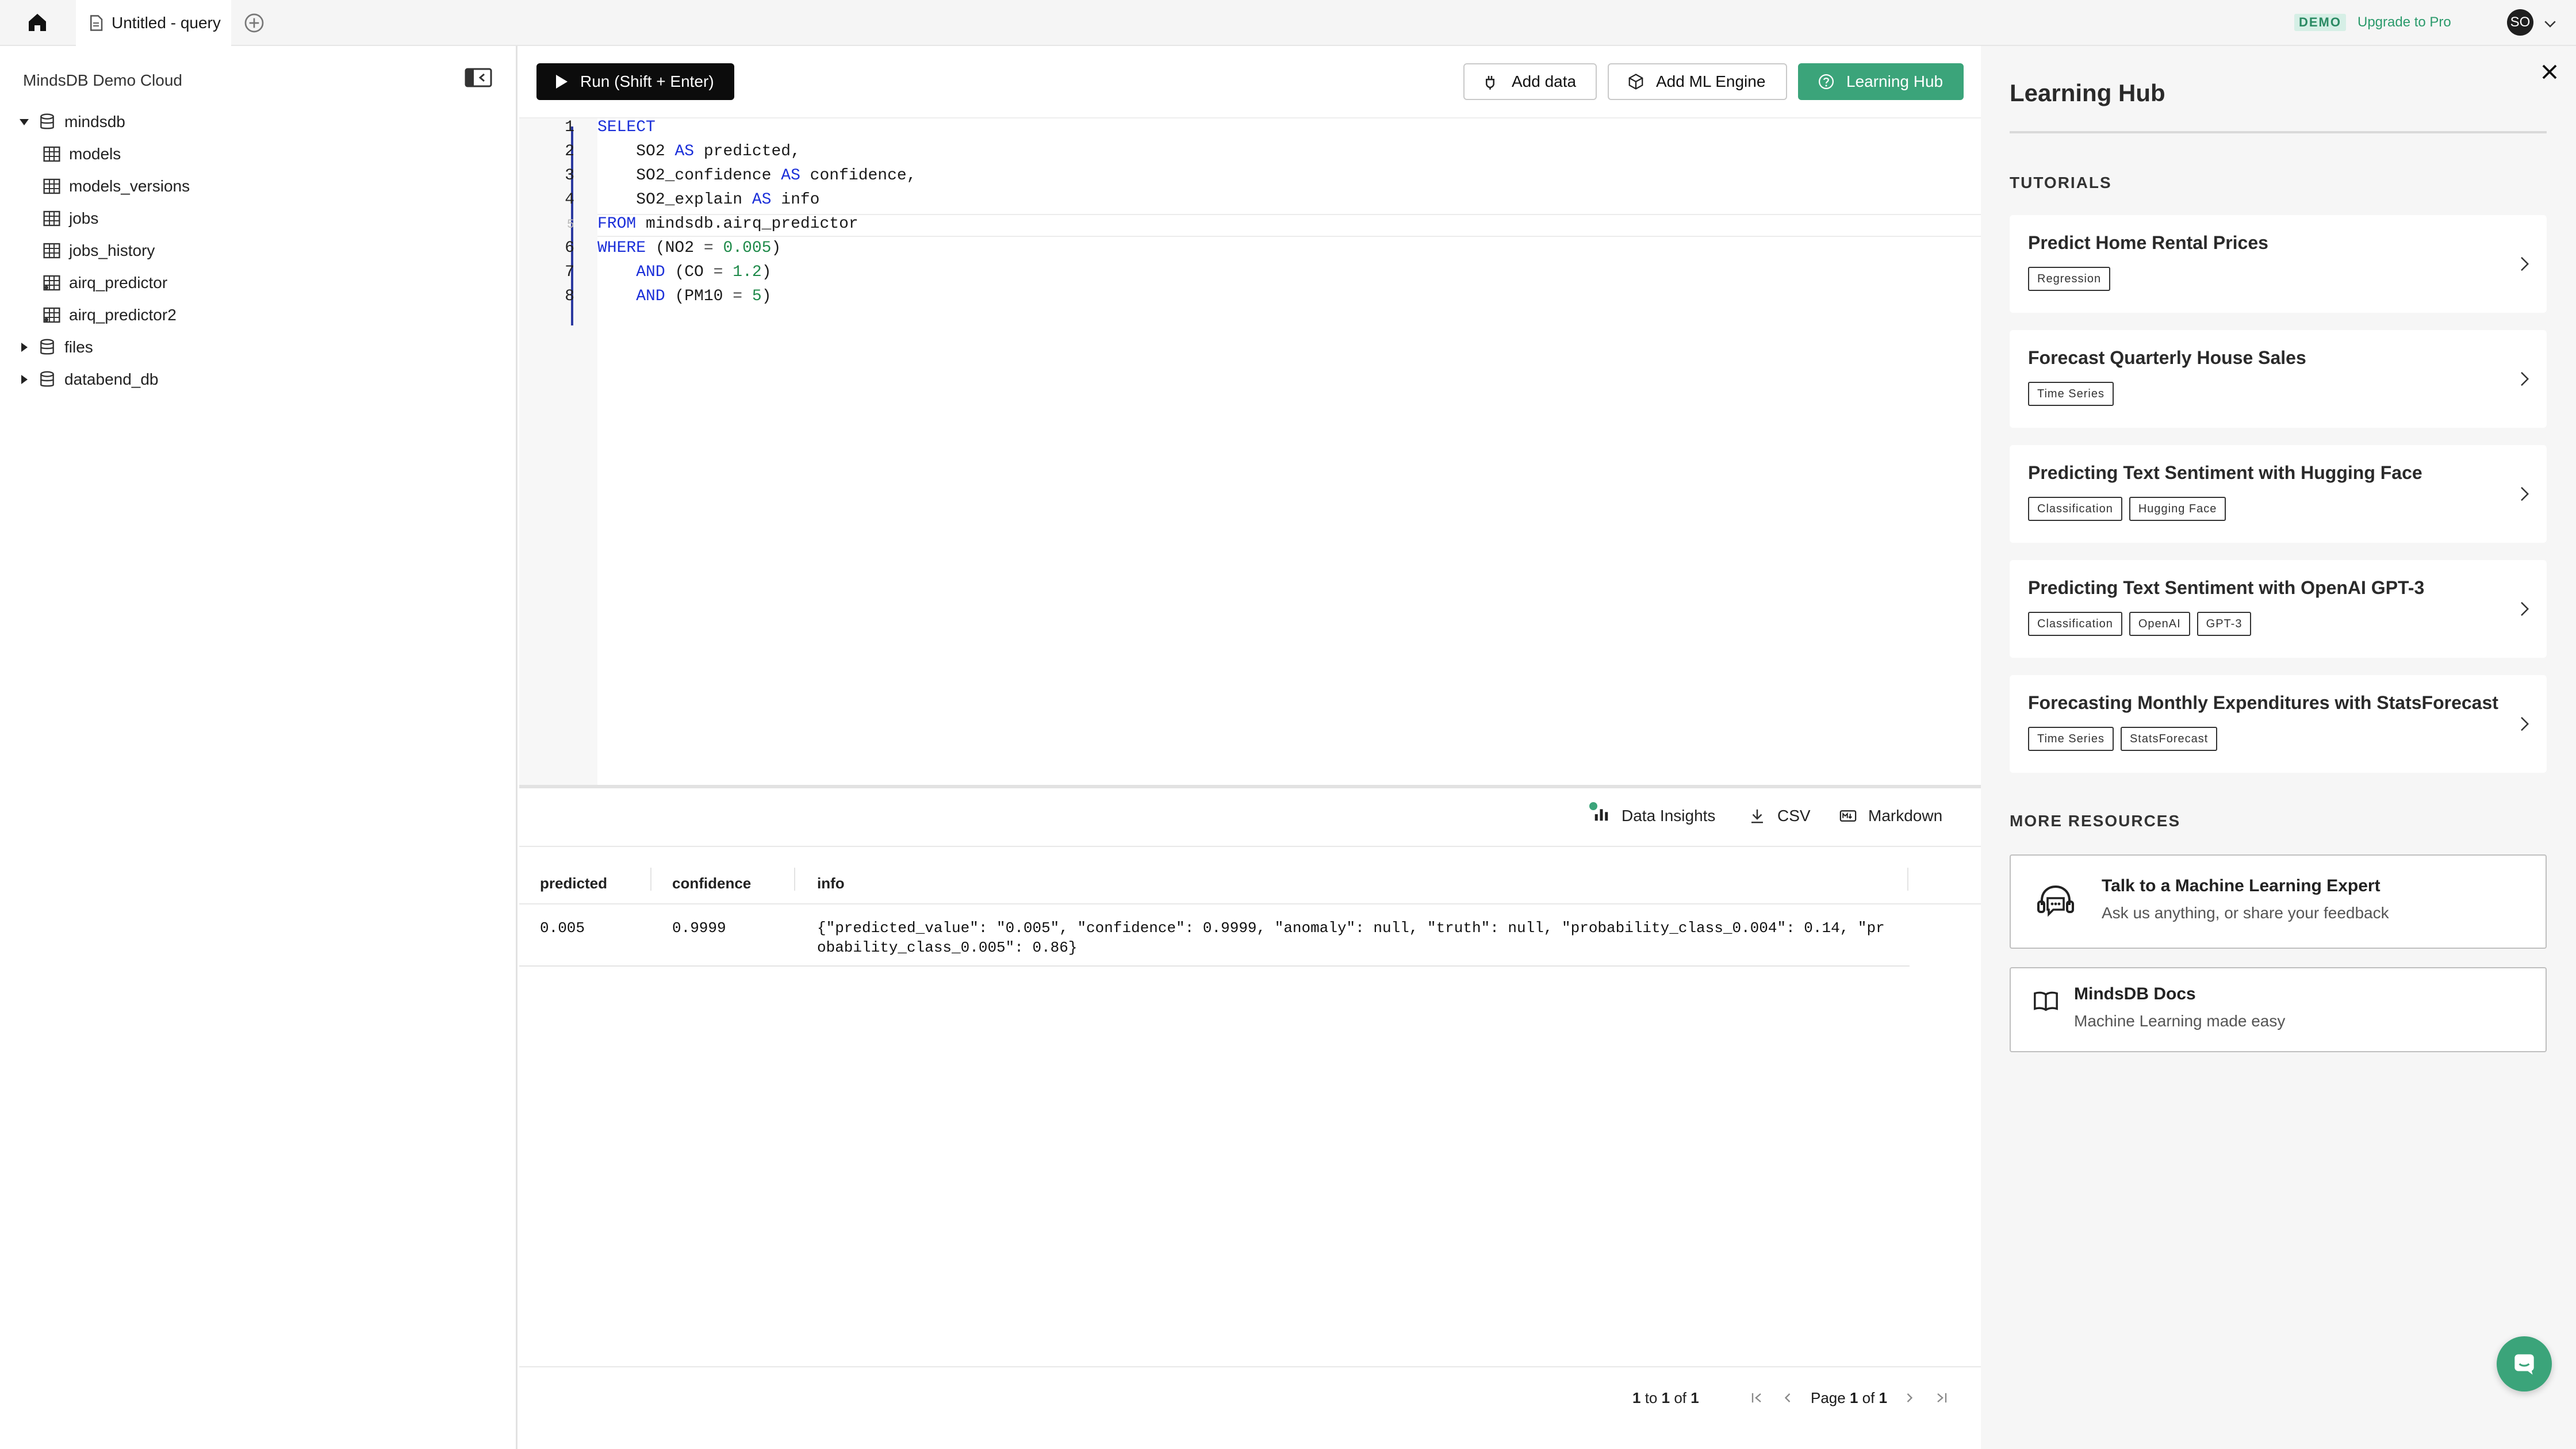 The width and height of the screenshot is (2576, 1449). What do you see at coordinates (116, 186) in the screenshot?
I see `tree-item-models-versions: models_versions` at bounding box center [116, 186].